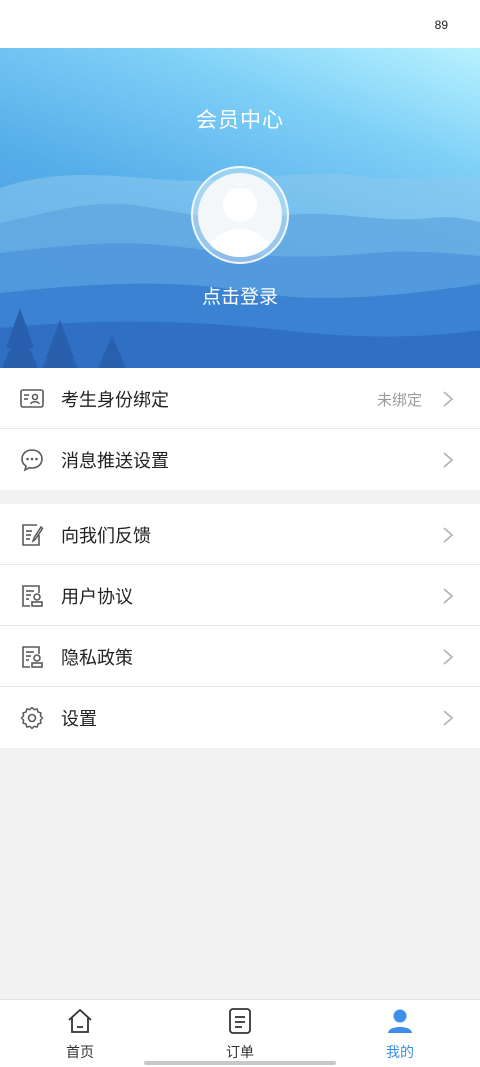 The width and height of the screenshot is (480, 1067). I want to click on bottom-tab-bar: 首页 订单 我的, so click(240, 1033).